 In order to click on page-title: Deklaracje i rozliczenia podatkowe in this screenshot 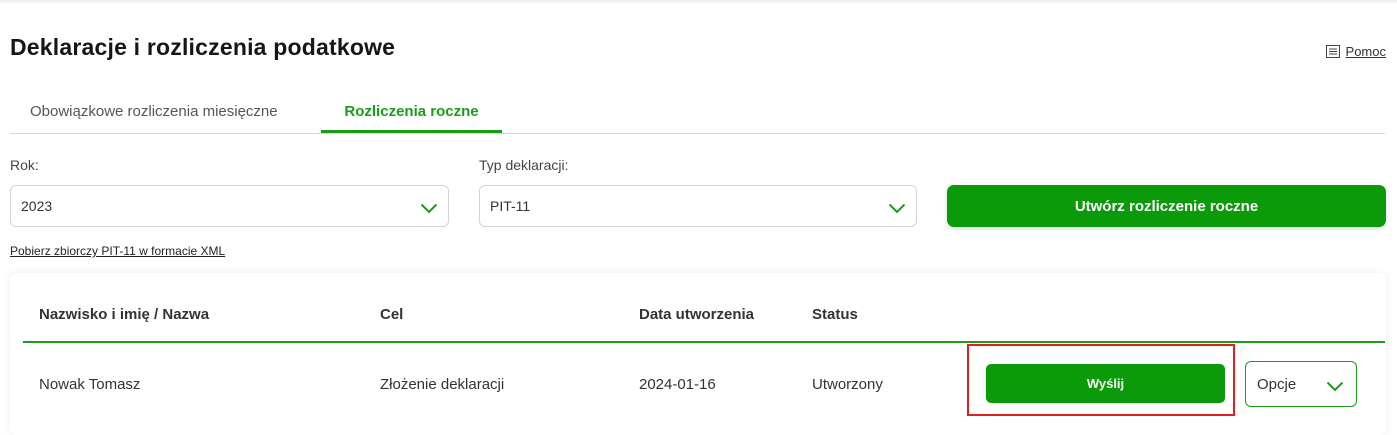, I will do `click(203, 47)`.